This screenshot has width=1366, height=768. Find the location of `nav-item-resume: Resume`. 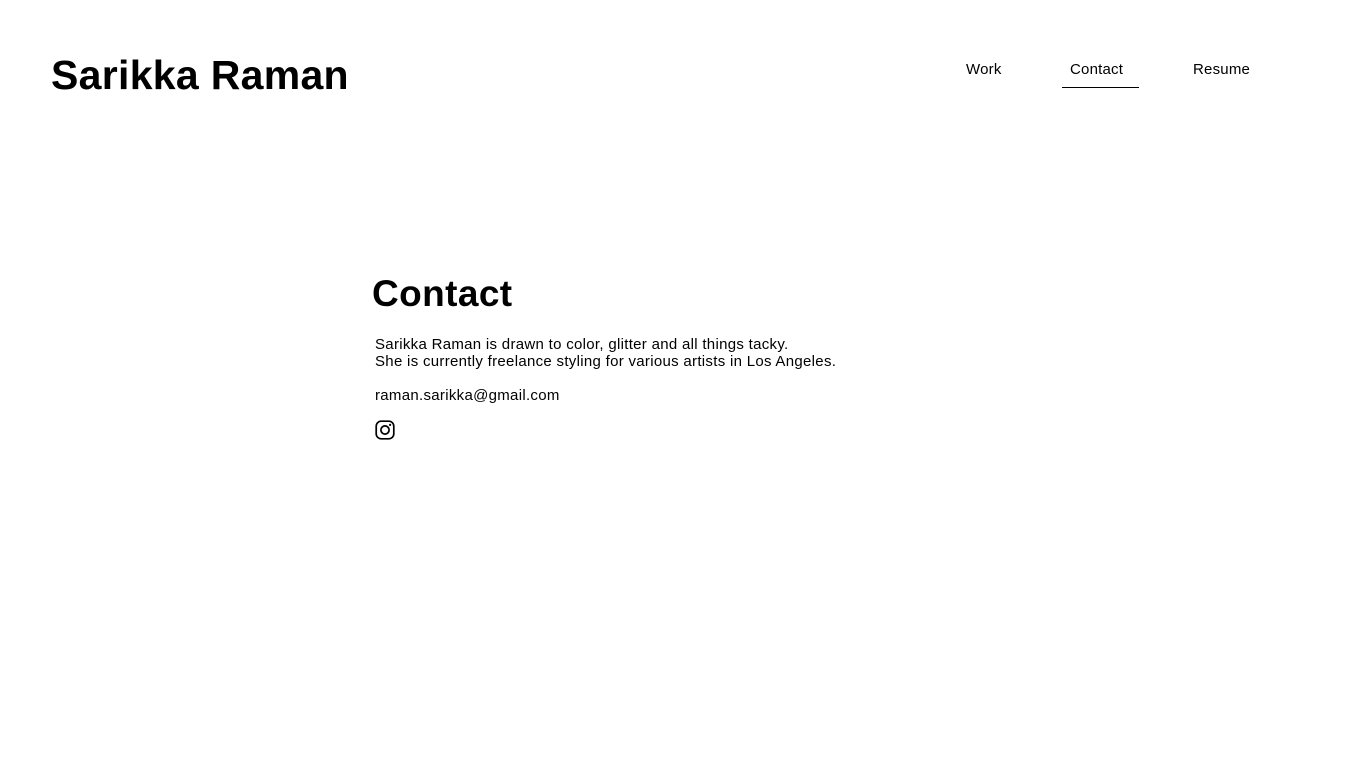

nav-item-resume: Resume is located at coordinates (1221, 73).